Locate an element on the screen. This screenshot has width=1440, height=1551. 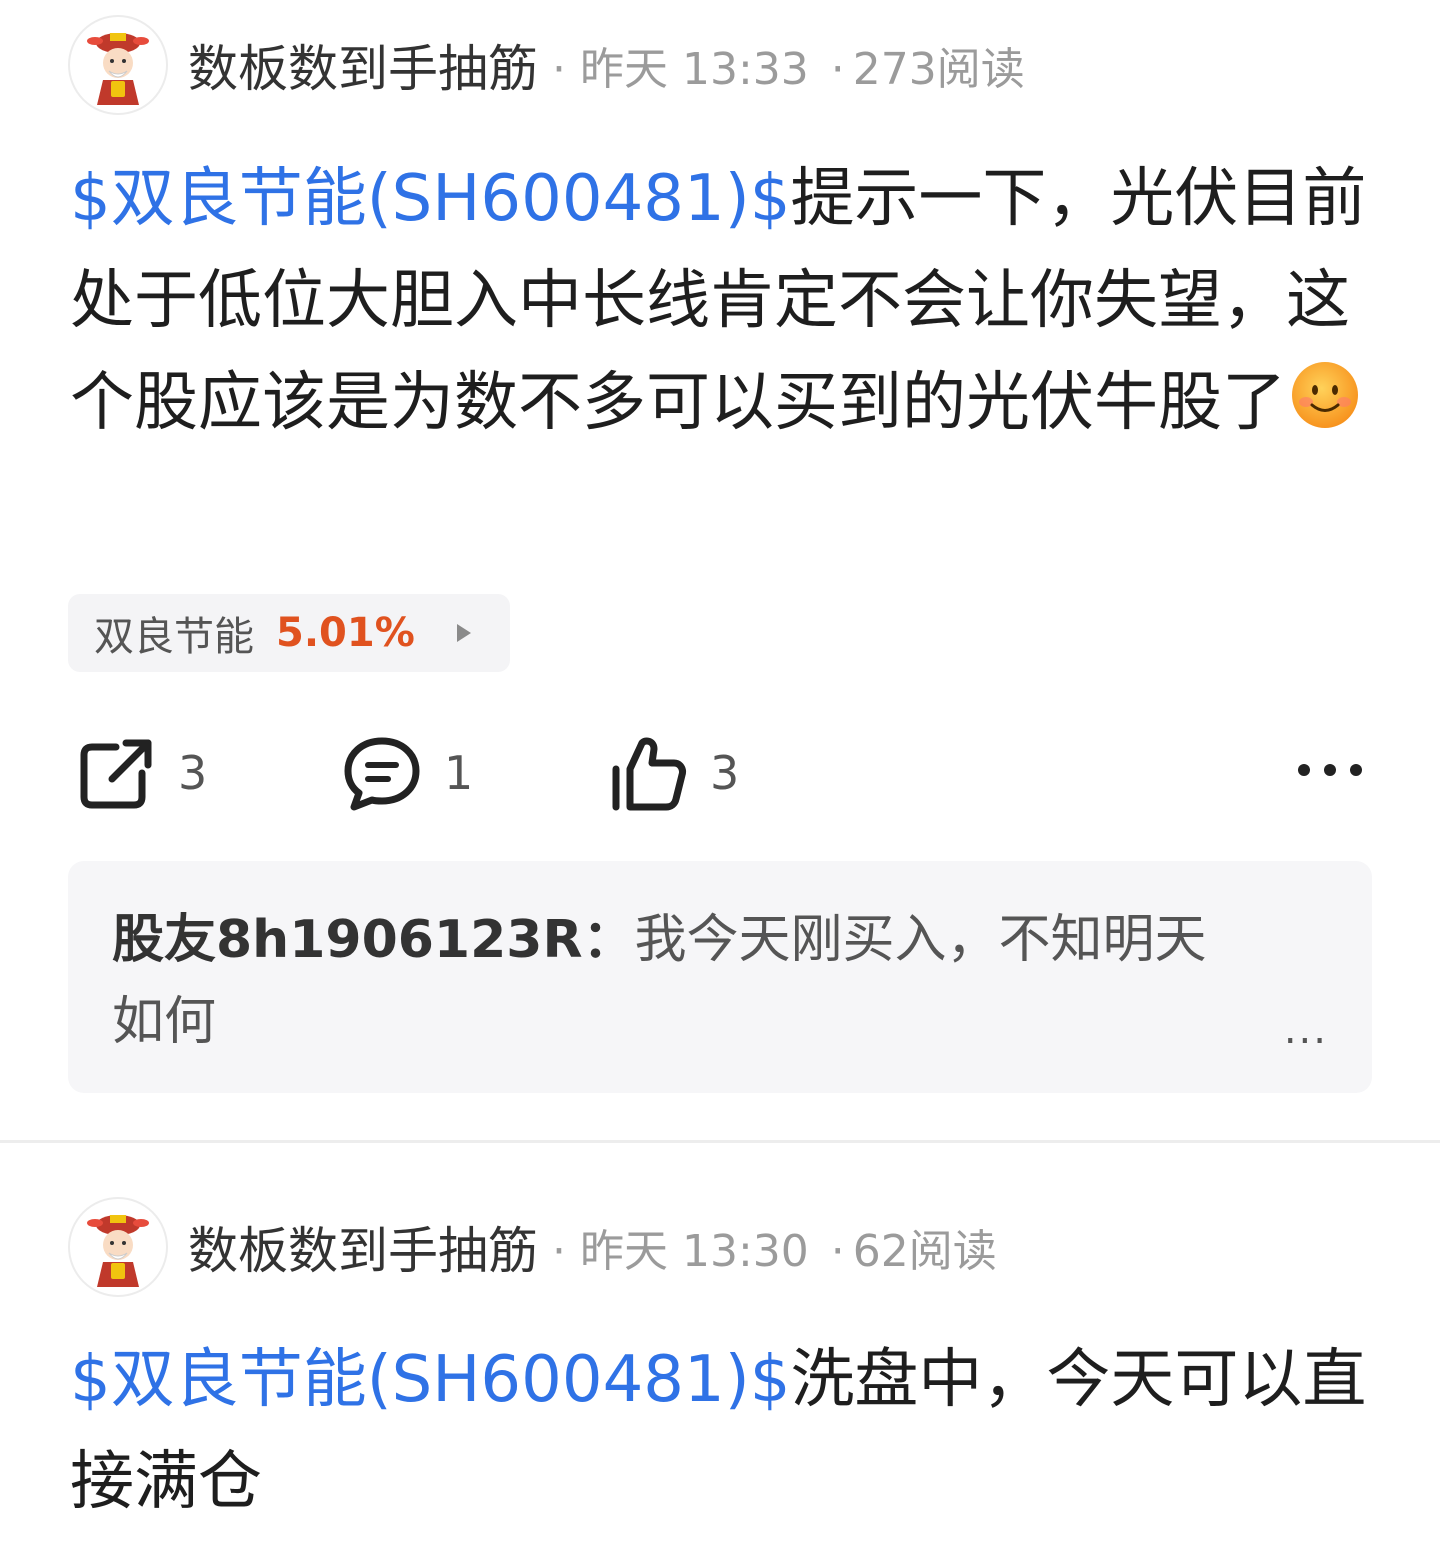
comment-count: 1 is located at coordinates (459, 773).